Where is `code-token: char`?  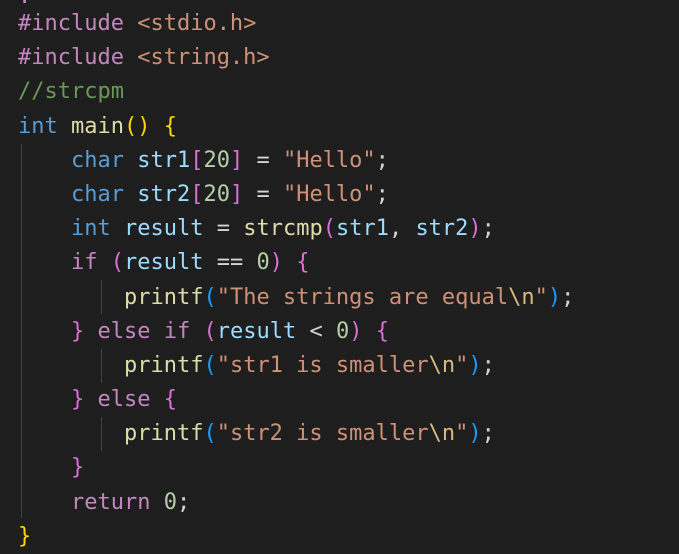
code-token: char is located at coordinates (97, 160).